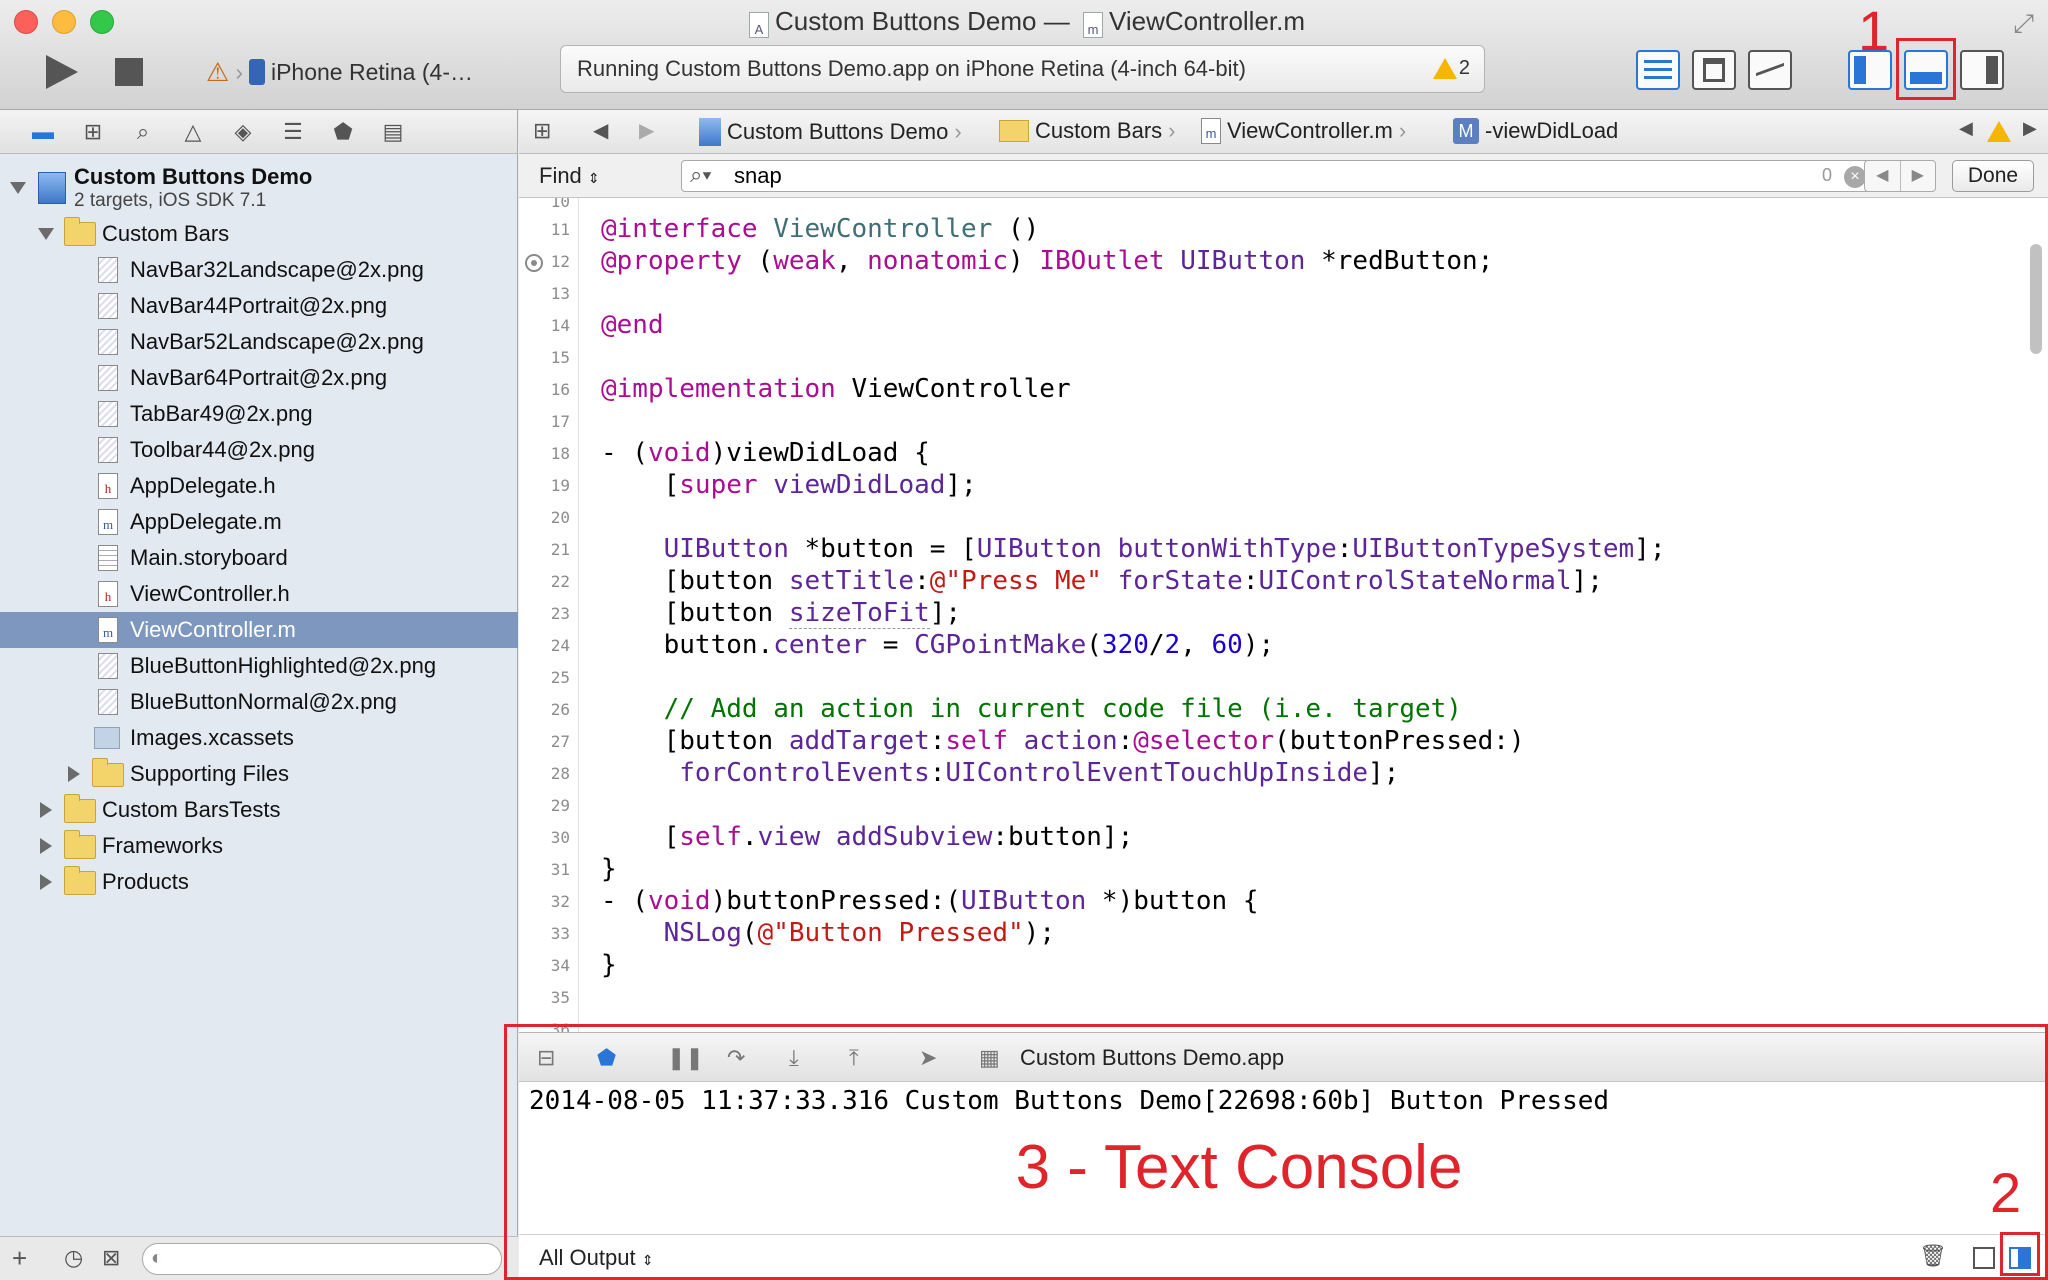 This screenshot has height=1280, width=2048. Describe the element at coordinates (593, 178) in the screenshot. I see `updown-icon: ⇕` at that location.